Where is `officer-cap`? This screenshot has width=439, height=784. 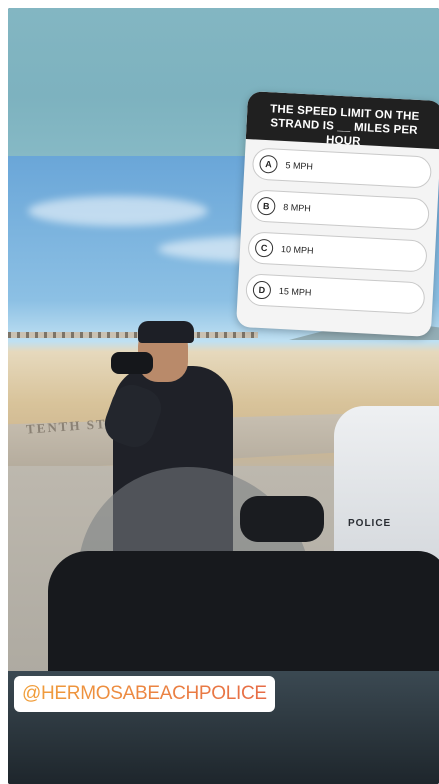
officer-cap is located at coordinates (166, 332).